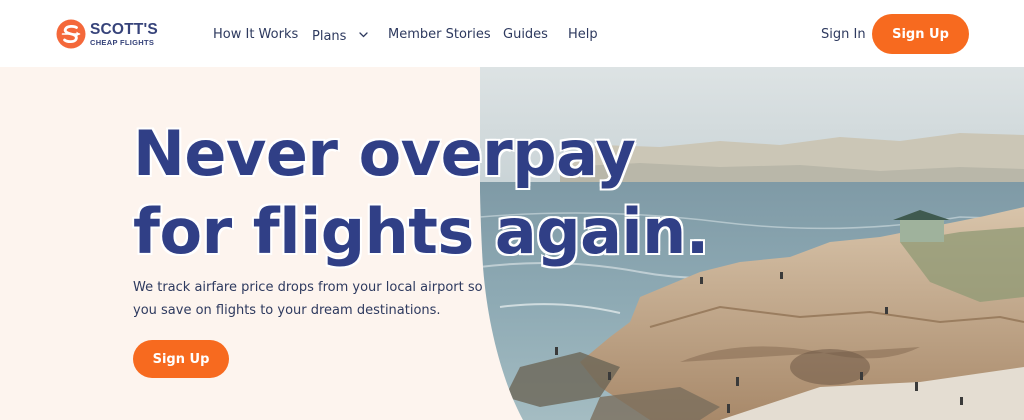 This screenshot has height=420, width=1024. I want to click on sign-in-link: Sign In, so click(843, 34).